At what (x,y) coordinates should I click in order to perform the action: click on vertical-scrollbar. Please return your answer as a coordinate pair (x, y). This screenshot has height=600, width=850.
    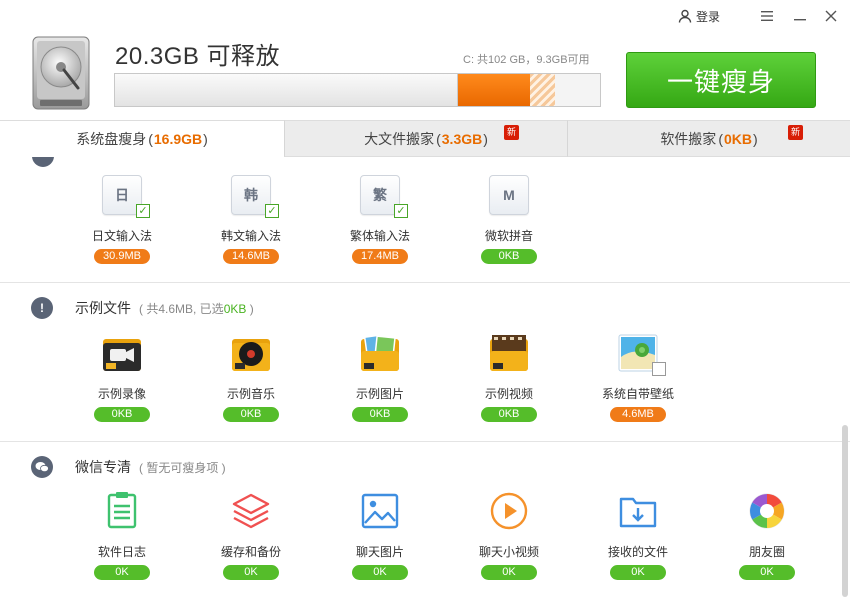
    Looking at the image, I should click on (845, 511).